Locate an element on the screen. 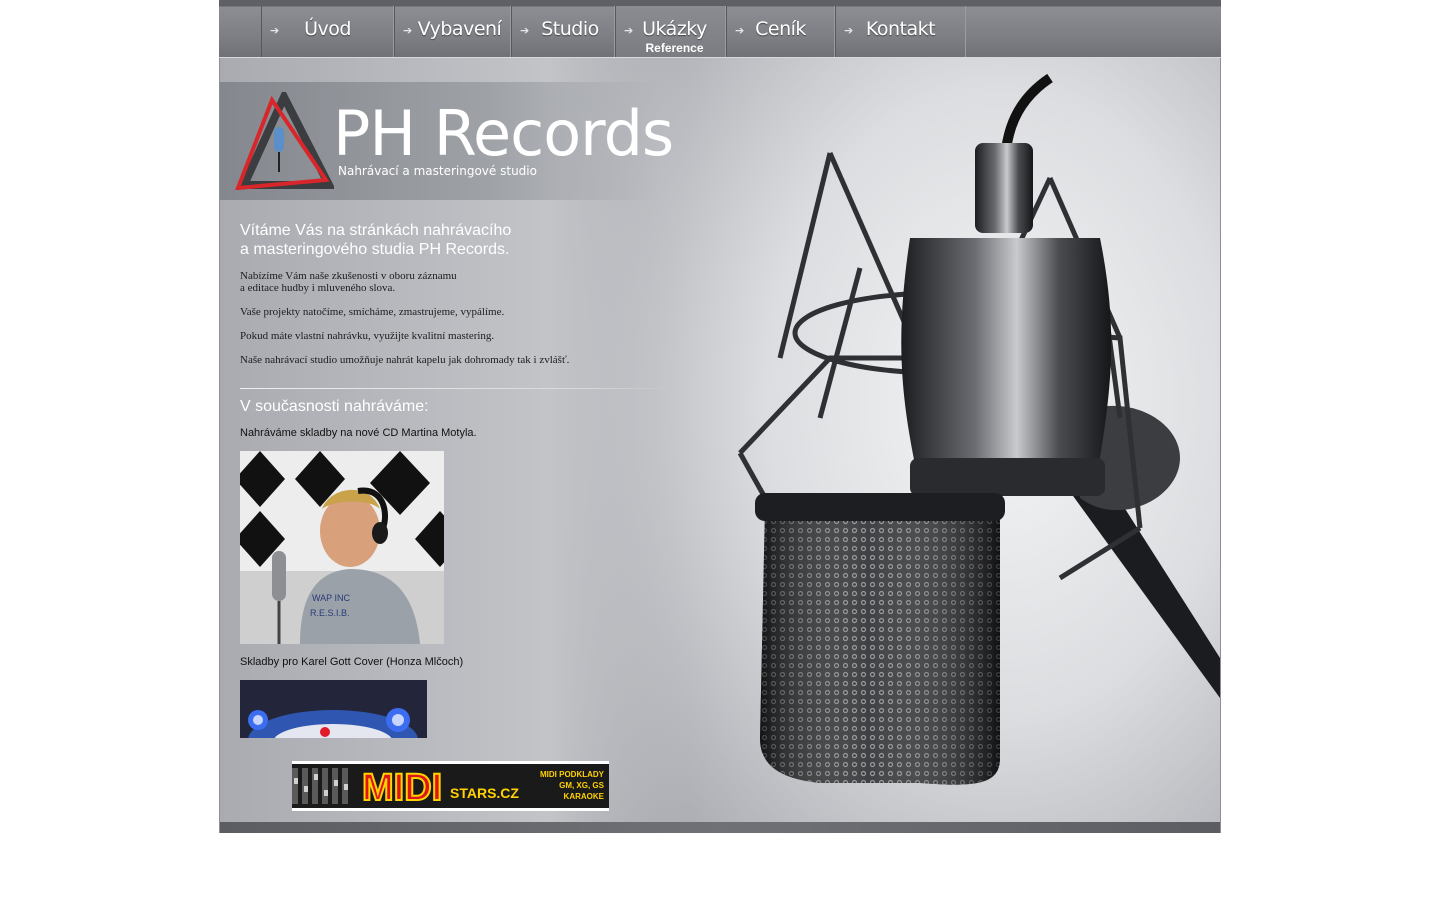  nav-item-studio: ➔ Studio is located at coordinates (563, 31).